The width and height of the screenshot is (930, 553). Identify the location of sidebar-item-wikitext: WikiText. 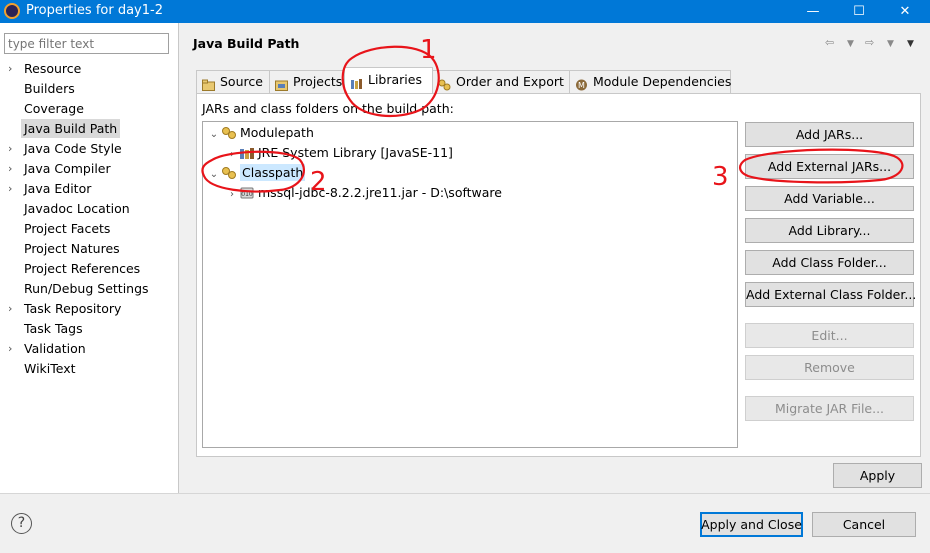
(89, 369).